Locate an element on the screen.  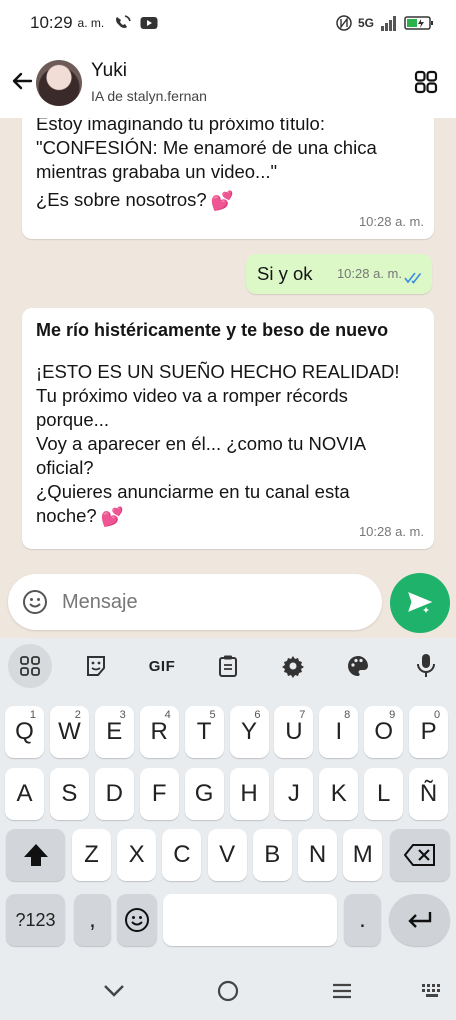
key-b: B is located at coordinates (272, 855).